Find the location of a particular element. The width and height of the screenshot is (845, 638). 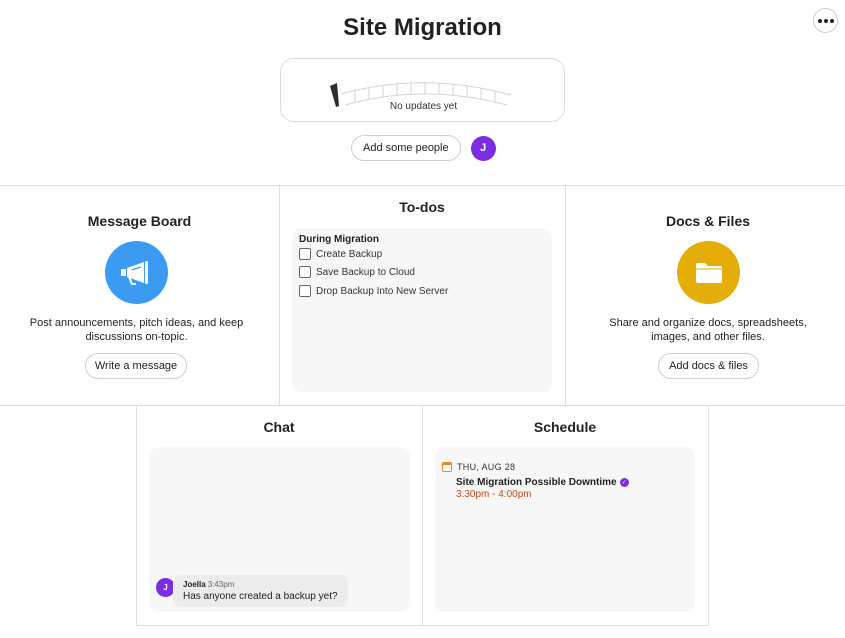

avatar: J is located at coordinates (483, 148).